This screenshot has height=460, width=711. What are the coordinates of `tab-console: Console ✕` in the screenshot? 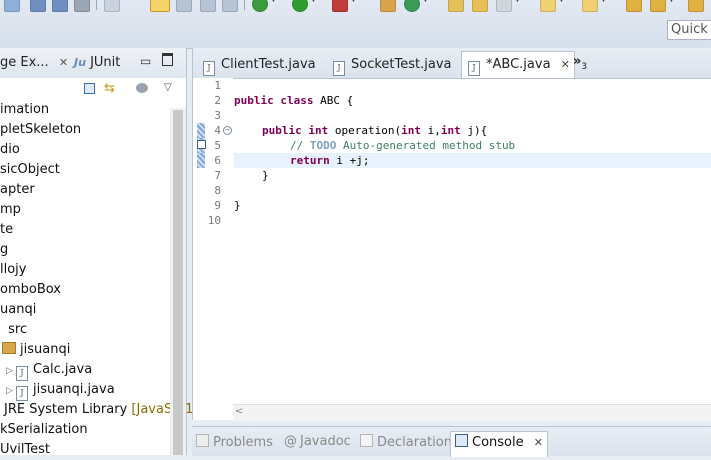 It's located at (499, 444).